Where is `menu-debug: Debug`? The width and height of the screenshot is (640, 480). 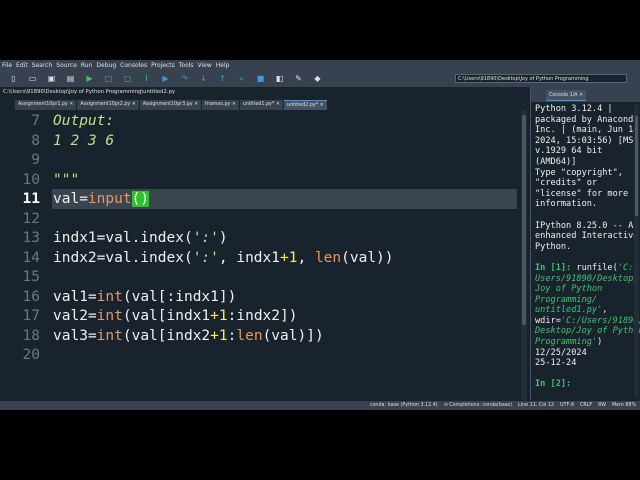
menu-debug: Debug is located at coordinates (106, 65).